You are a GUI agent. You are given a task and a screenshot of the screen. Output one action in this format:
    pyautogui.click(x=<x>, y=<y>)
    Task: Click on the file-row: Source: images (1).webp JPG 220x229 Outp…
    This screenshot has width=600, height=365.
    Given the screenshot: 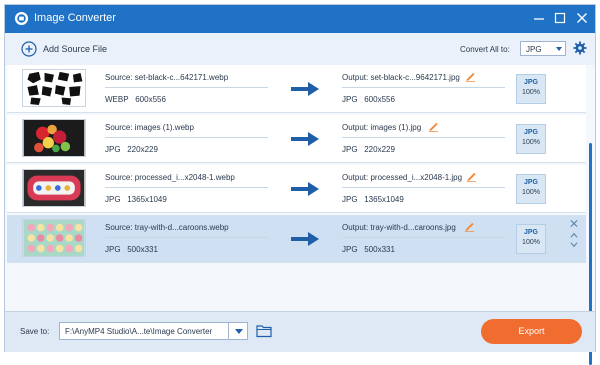 What is the action you would take?
    pyautogui.click(x=296, y=139)
    